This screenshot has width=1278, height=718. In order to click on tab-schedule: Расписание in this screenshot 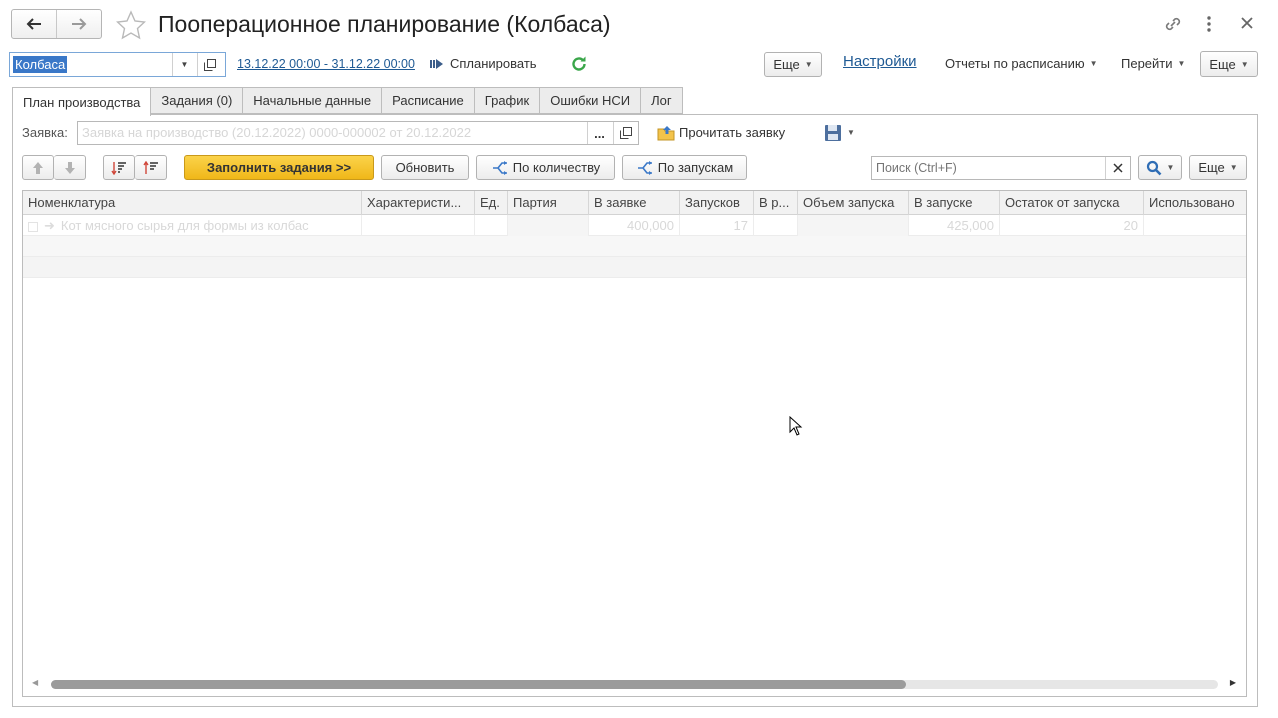, I will do `click(428, 100)`.